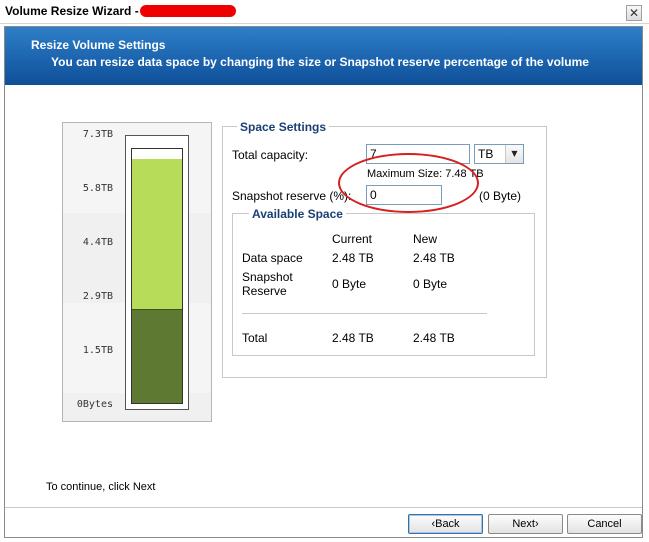 The image size is (649, 542). Describe the element at coordinates (430, 284) in the screenshot. I see `snapshot-reserve-new: 0 Byte` at that location.